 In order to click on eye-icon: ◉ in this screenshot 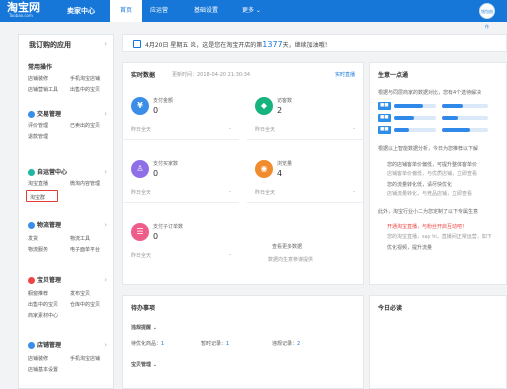, I will do `click(264, 169)`.